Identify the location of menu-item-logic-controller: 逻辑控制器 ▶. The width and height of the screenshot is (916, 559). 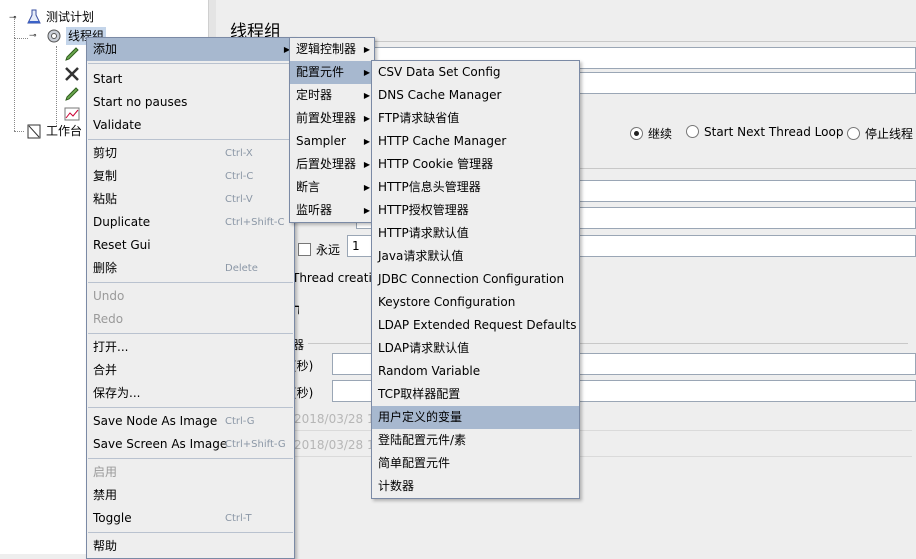
(332, 49).